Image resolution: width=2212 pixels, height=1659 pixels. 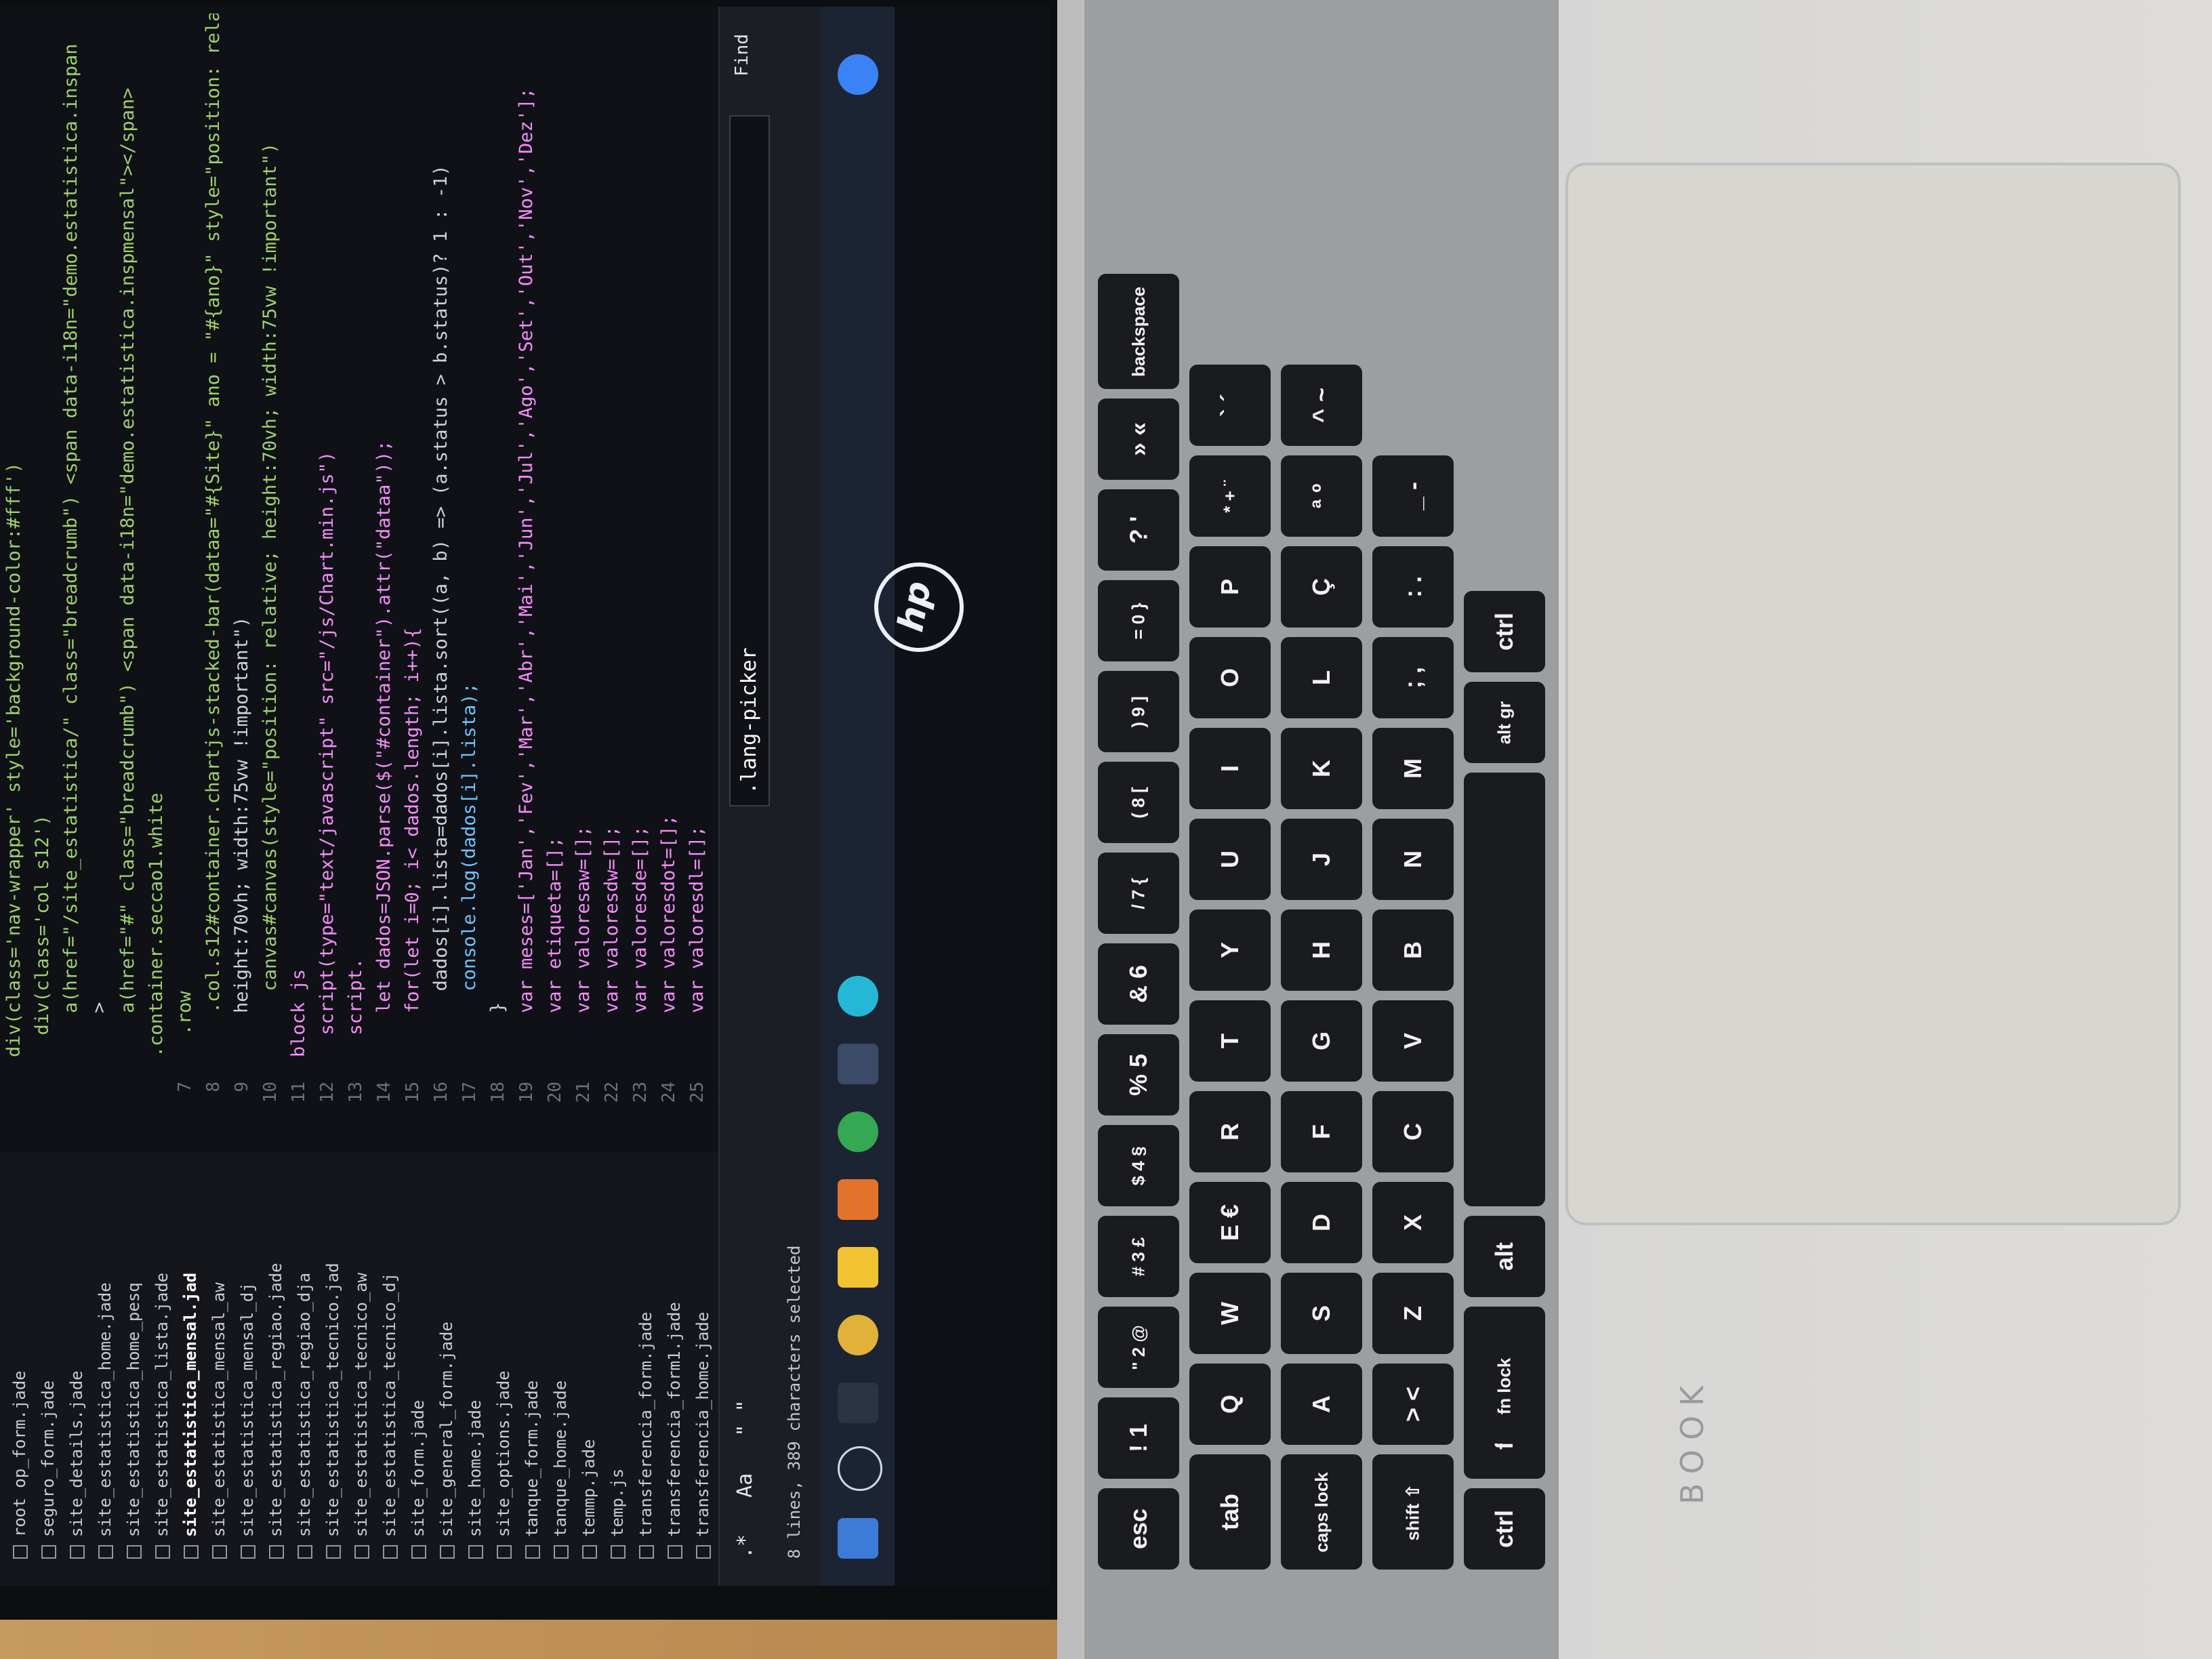 I want to click on case-toggle: Aa, so click(x=745, y=1485).